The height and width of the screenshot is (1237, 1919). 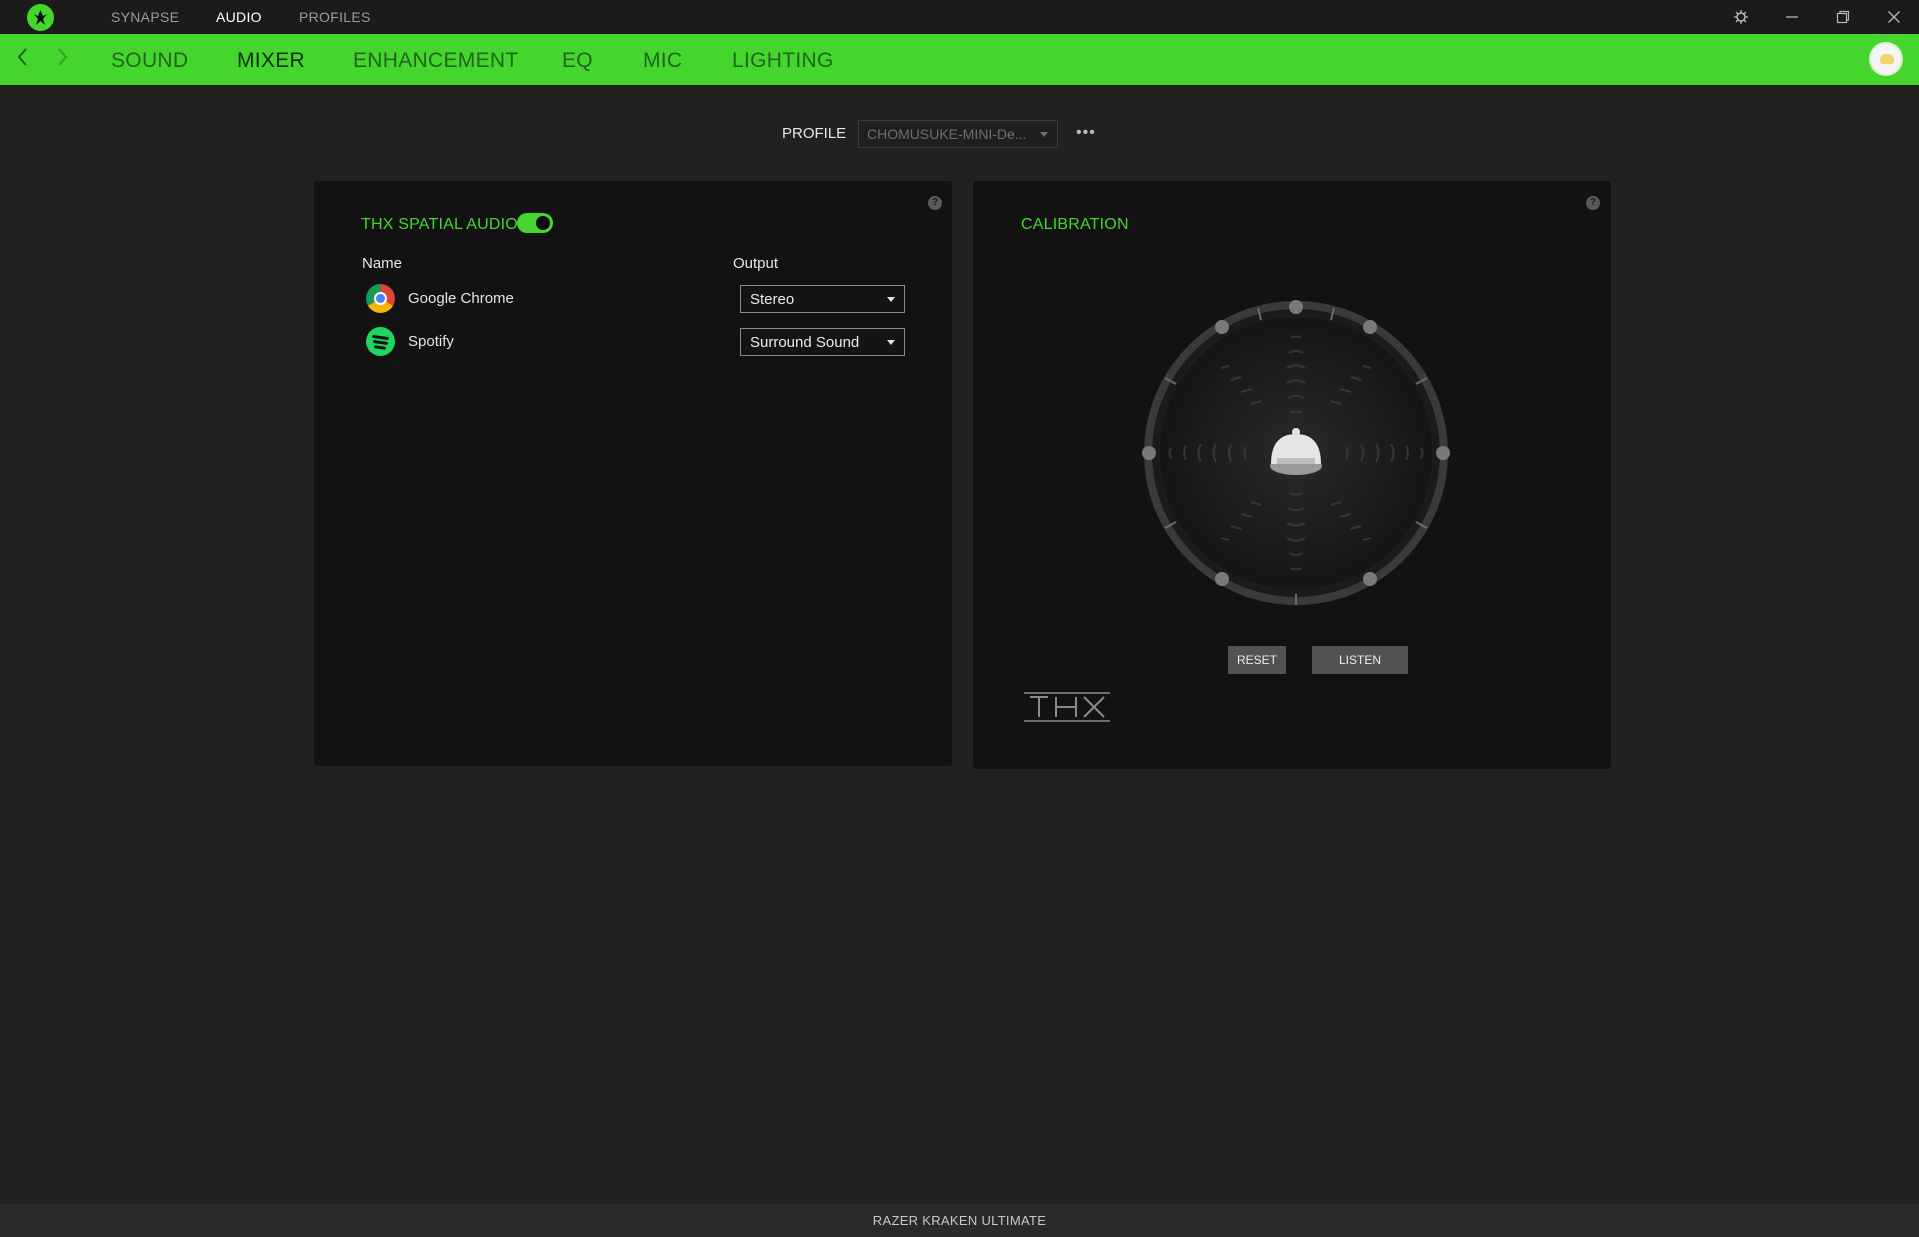 What do you see at coordinates (1360, 660) in the screenshot?
I see `listen-button: LISTEN` at bounding box center [1360, 660].